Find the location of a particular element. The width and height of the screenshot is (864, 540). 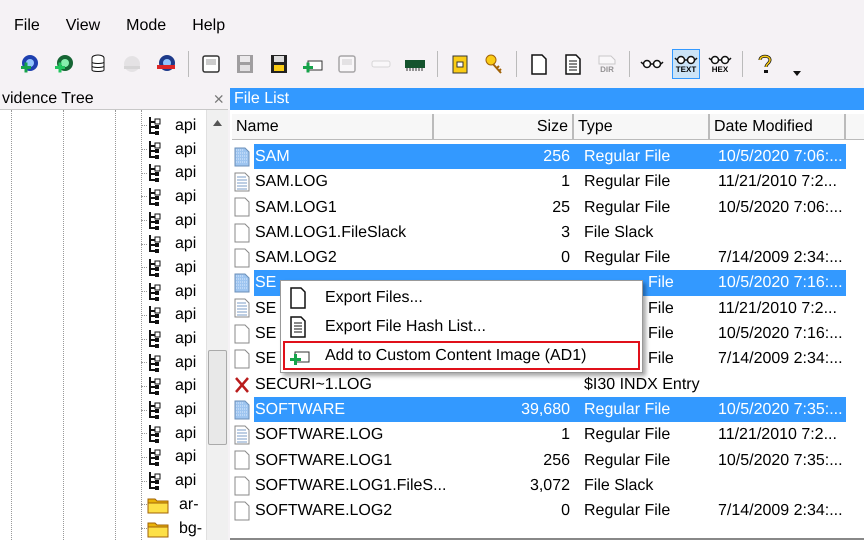

table-cell: SECURI~1.LOG is located at coordinates (313, 384).